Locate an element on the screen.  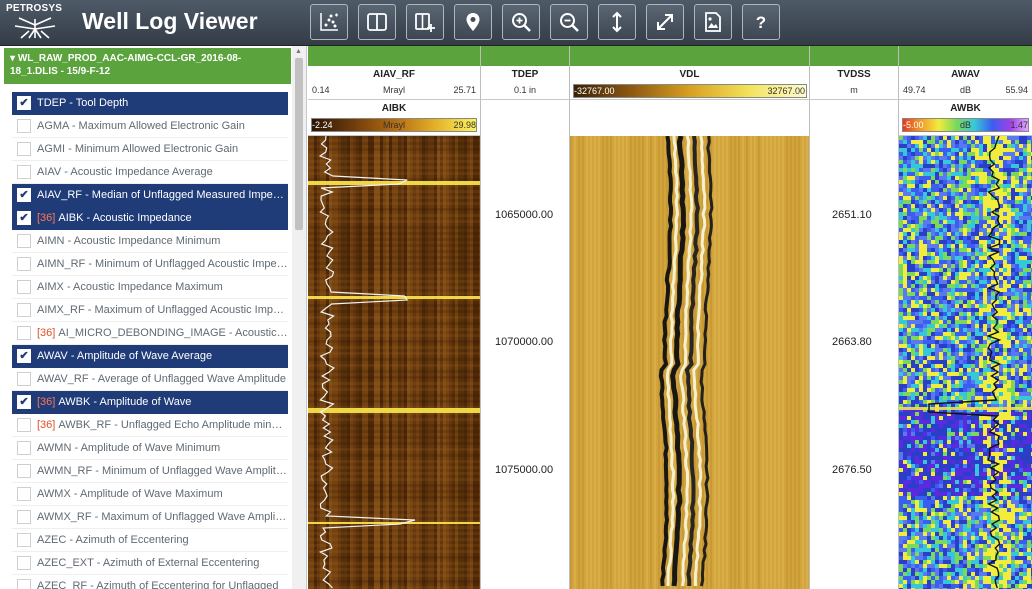
curve-label: AZEC - Azimuth of Eccentering is located at coordinates (113, 540).